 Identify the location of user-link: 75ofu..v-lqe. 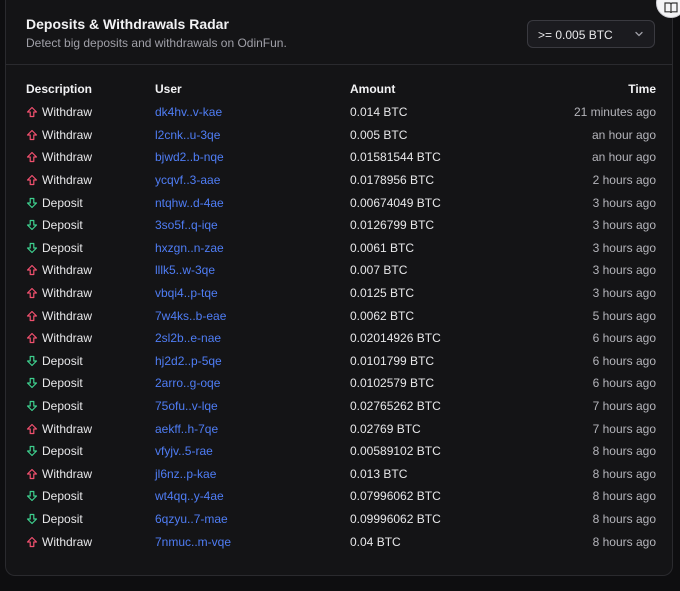
(186, 406).